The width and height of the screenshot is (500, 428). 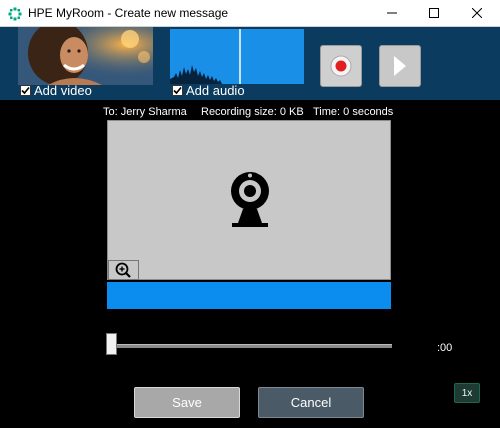 What do you see at coordinates (252, 112) in the screenshot?
I see `recording-size-label: Recording size: 0 KB` at bounding box center [252, 112].